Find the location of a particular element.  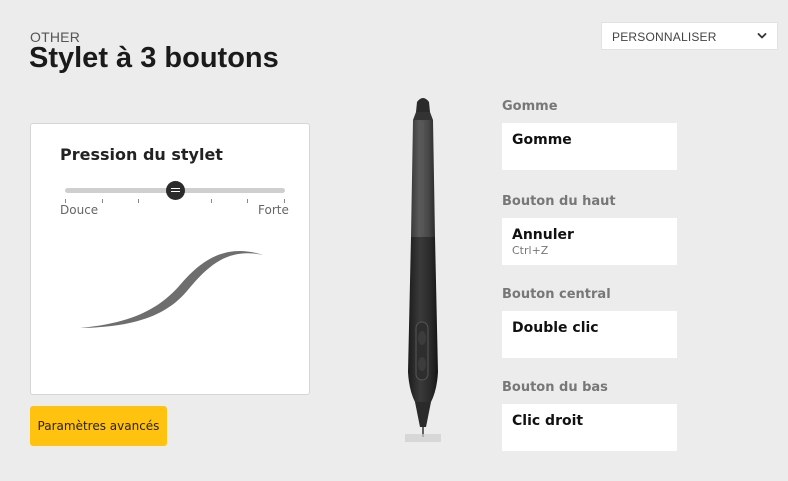

middle-button-function-field: Double clic is located at coordinates (589, 334).